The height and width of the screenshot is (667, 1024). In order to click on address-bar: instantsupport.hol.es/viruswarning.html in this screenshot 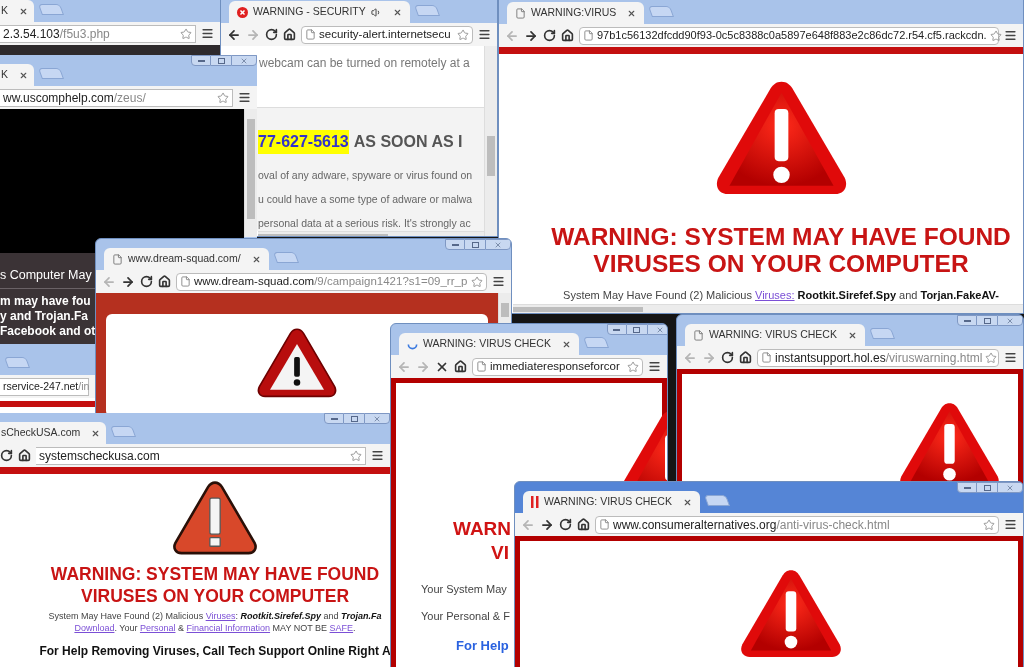, I will do `click(878, 357)`.